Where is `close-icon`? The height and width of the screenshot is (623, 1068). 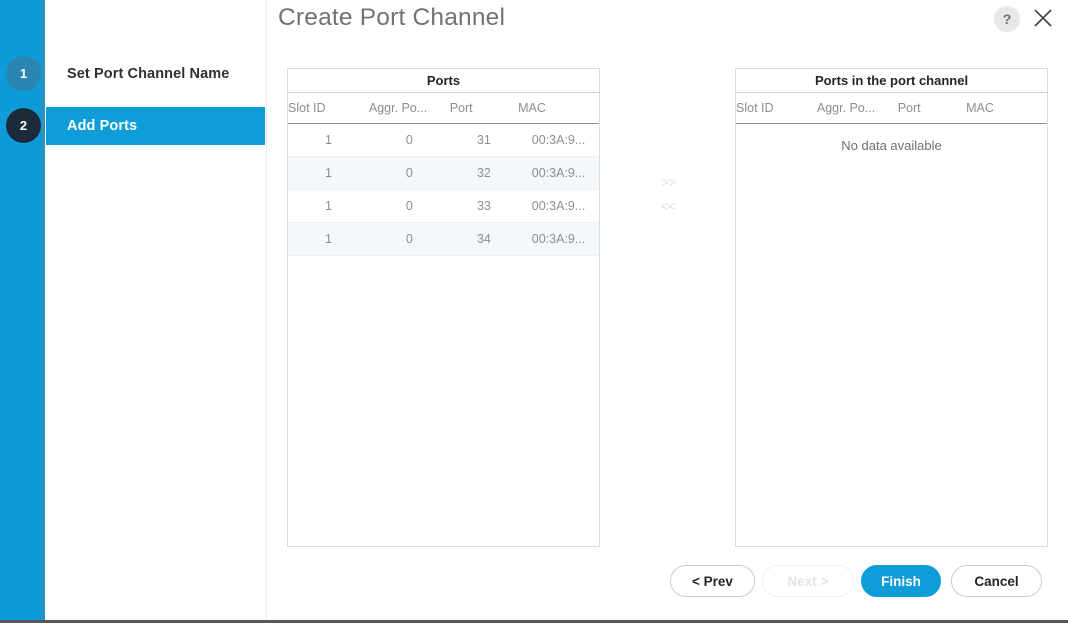 close-icon is located at coordinates (1043, 18).